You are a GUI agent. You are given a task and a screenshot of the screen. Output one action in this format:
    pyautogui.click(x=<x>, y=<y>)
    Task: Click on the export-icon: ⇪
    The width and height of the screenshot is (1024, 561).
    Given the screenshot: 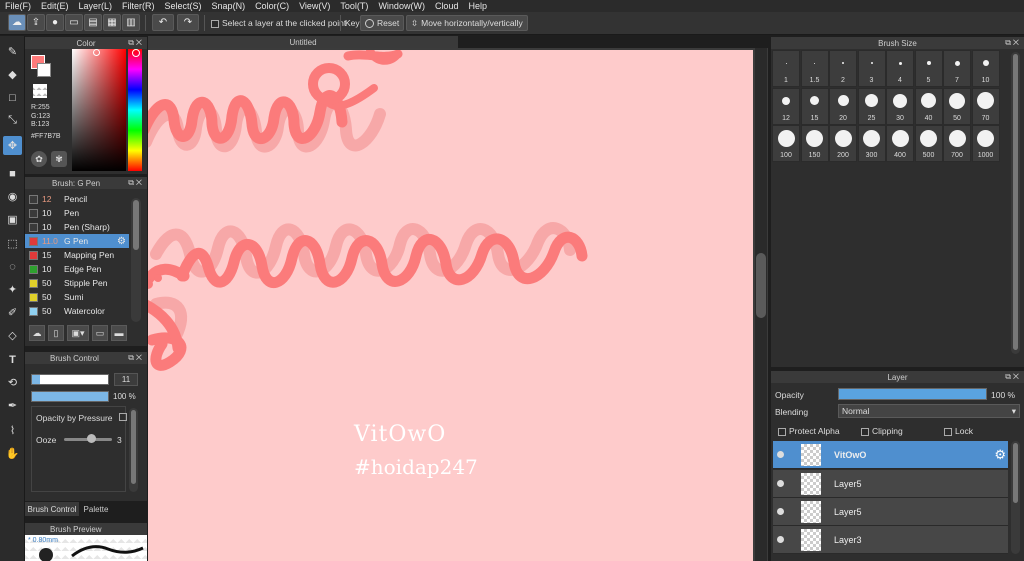 What is the action you would take?
    pyautogui.click(x=36, y=22)
    